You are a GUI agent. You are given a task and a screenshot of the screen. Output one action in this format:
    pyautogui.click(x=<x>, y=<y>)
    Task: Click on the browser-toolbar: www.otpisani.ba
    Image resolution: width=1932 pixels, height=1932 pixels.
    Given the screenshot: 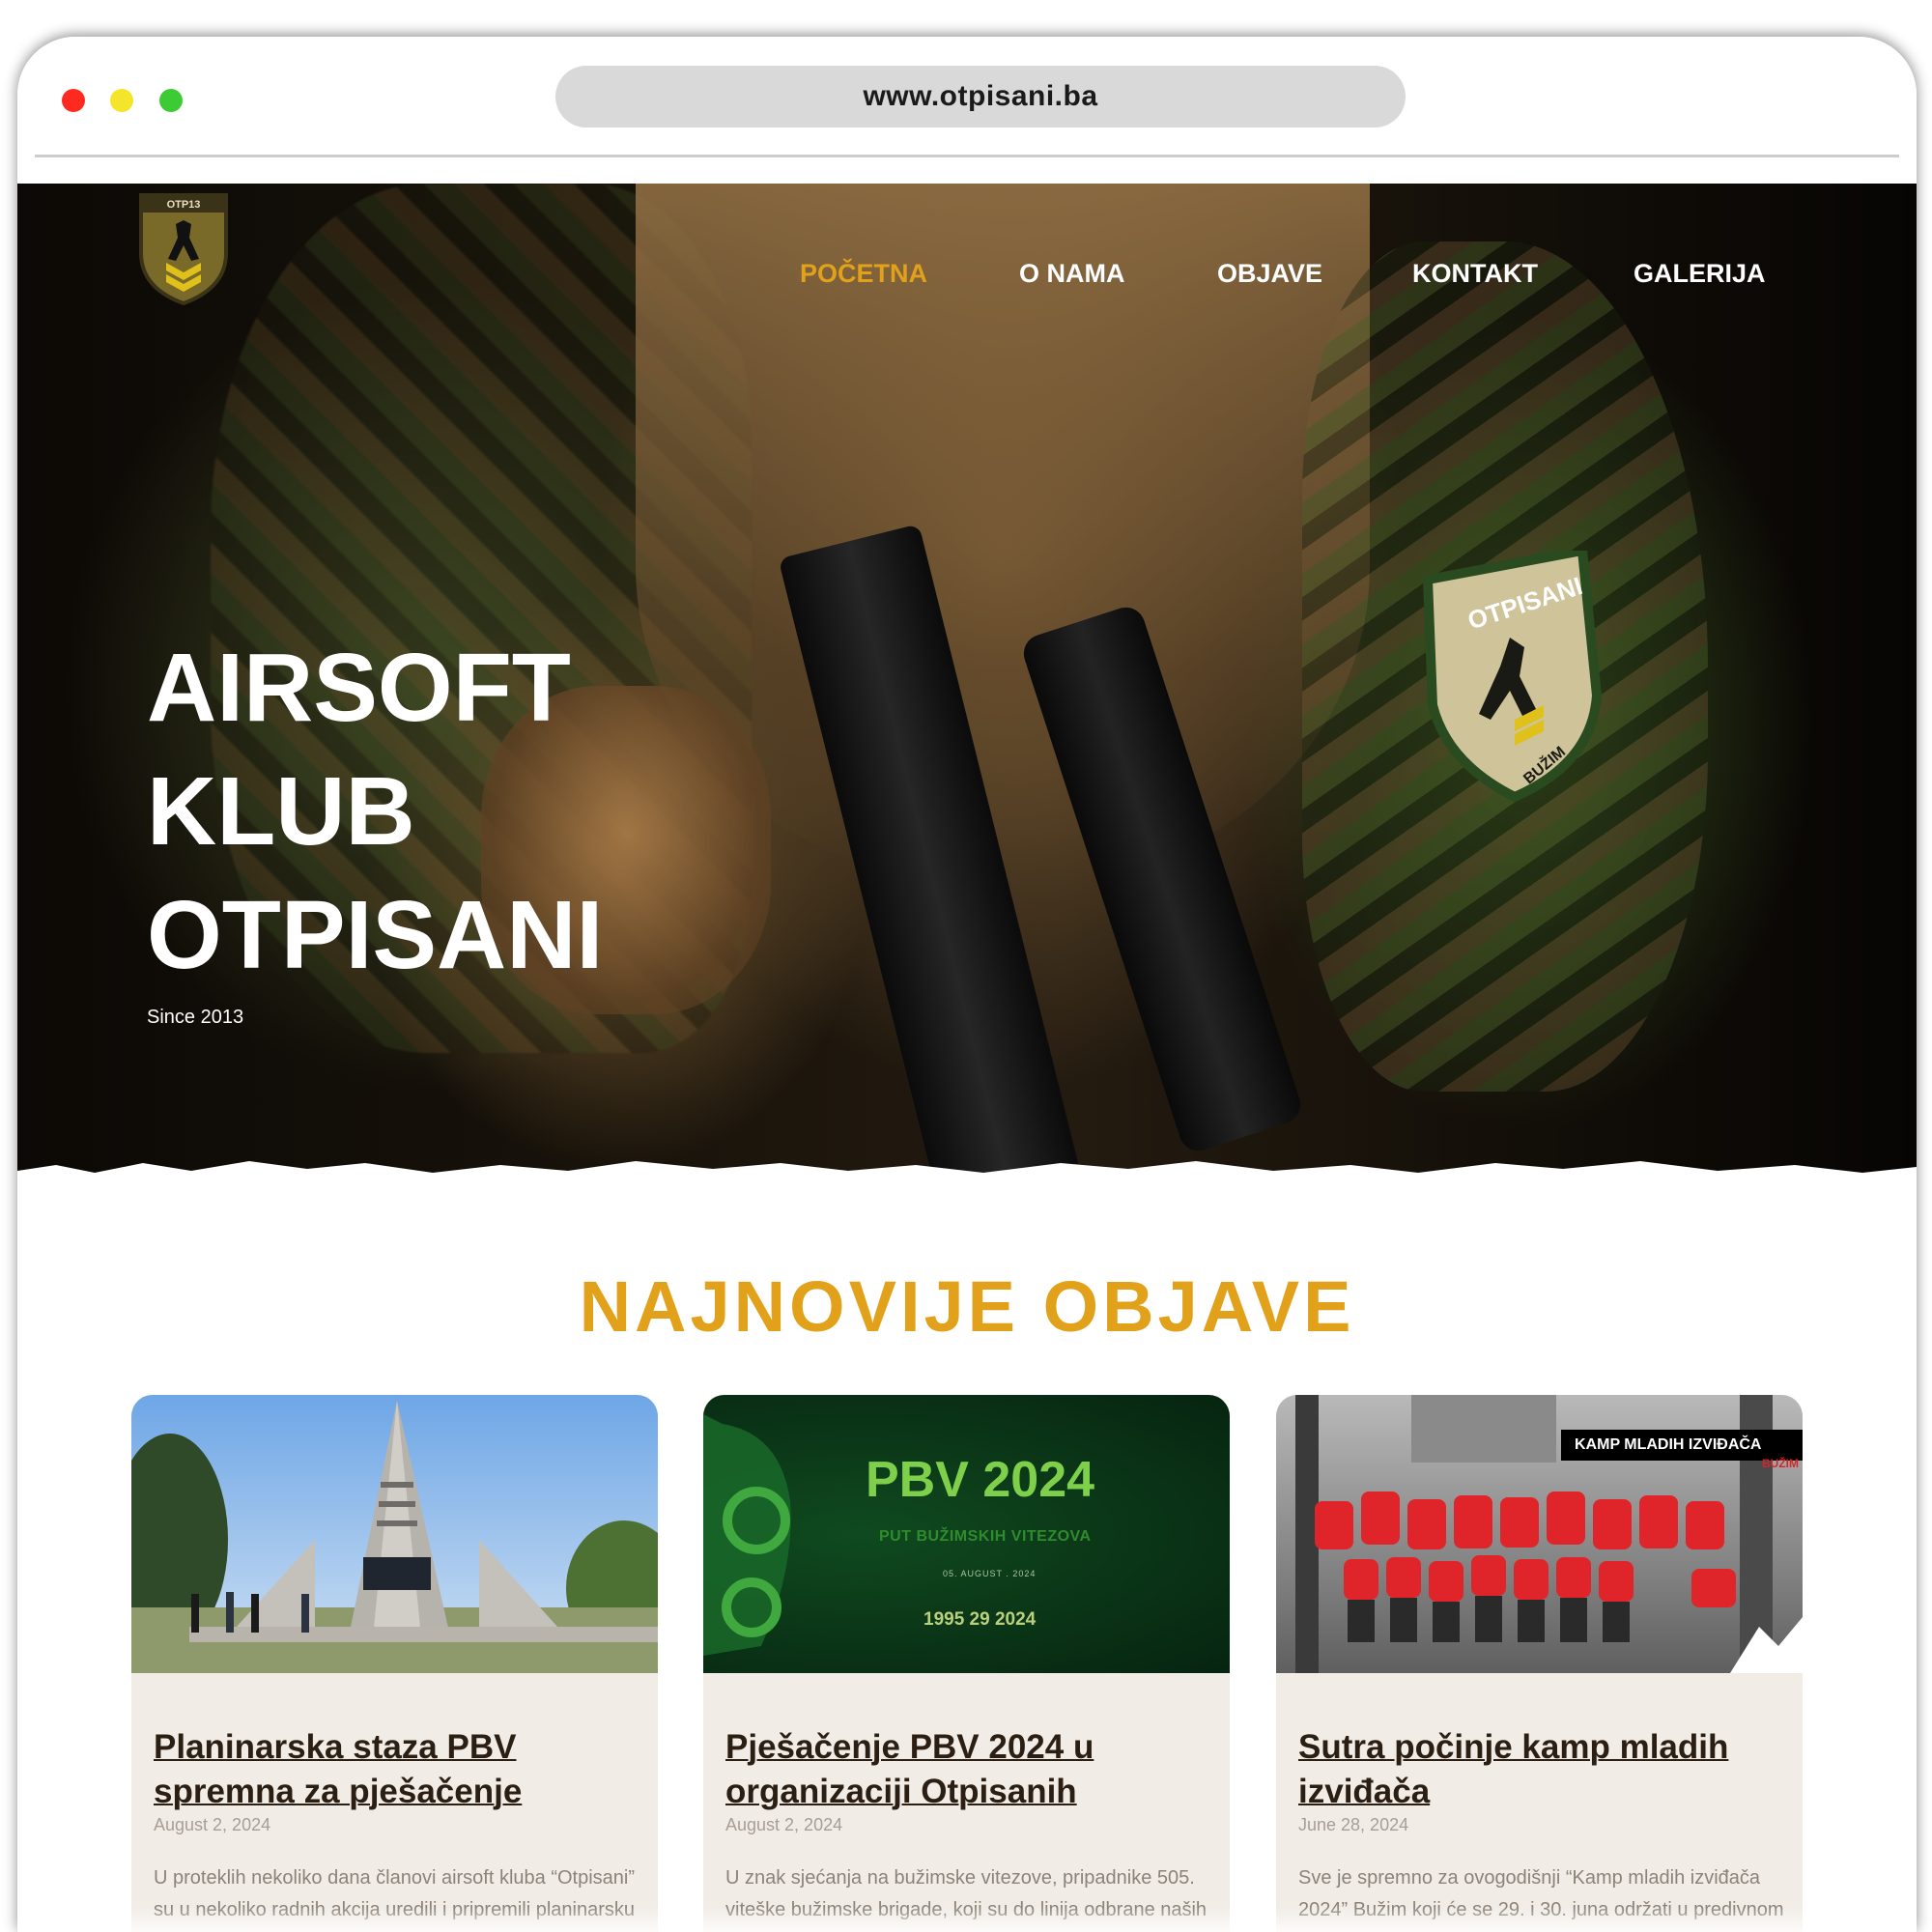 What is the action you would take?
    pyautogui.click(x=967, y=109)
    